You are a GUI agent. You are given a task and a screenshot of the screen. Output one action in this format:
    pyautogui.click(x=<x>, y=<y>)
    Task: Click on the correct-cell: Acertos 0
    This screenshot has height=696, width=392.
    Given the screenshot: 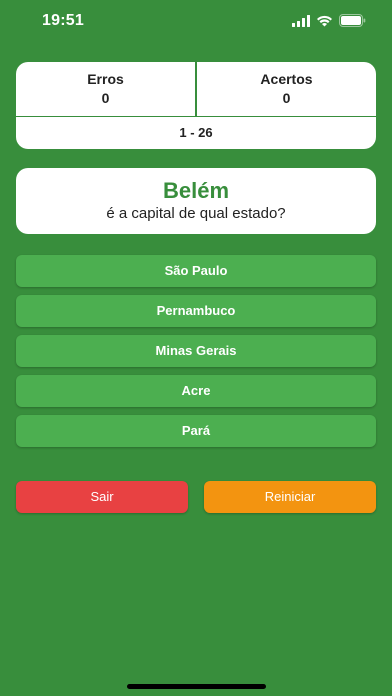 What is the action you would take?
    pyautogui.click(x=285, y=89)
    